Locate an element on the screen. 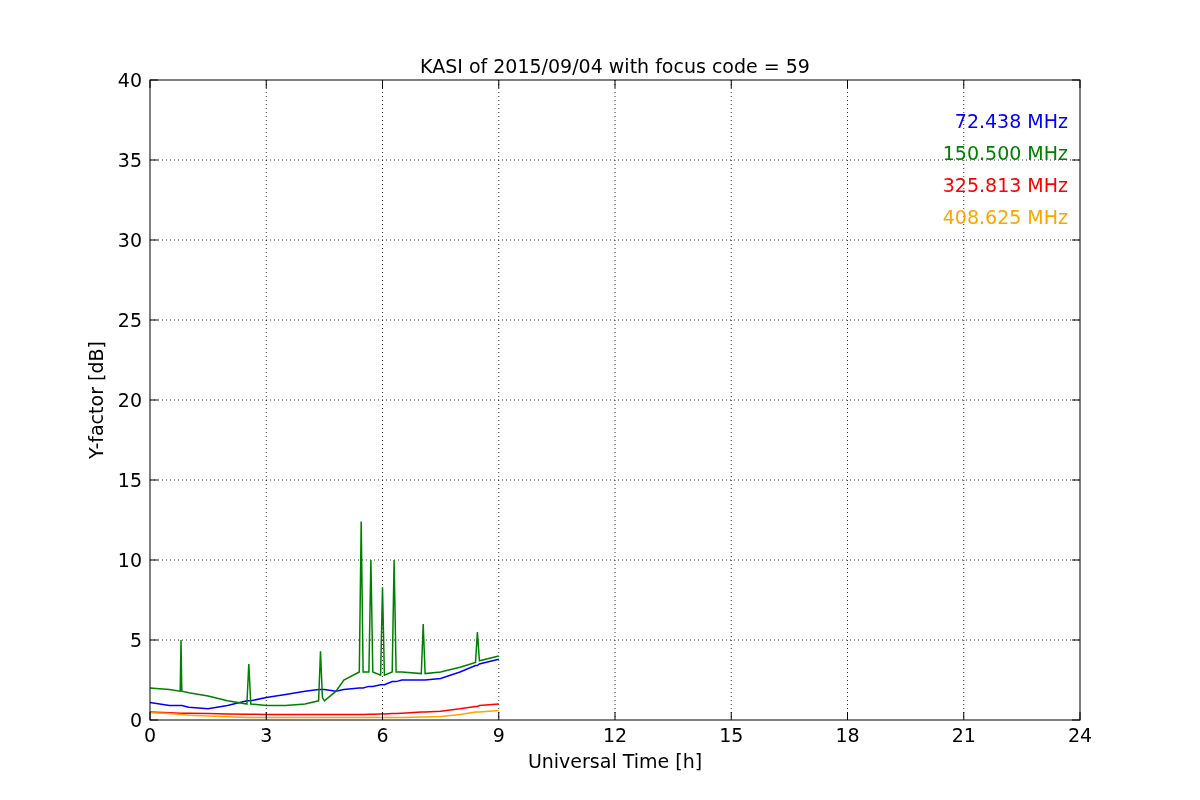 This screenshot has height=800, width=1200. tick-label: 3 is located at coordinates (266, 735).